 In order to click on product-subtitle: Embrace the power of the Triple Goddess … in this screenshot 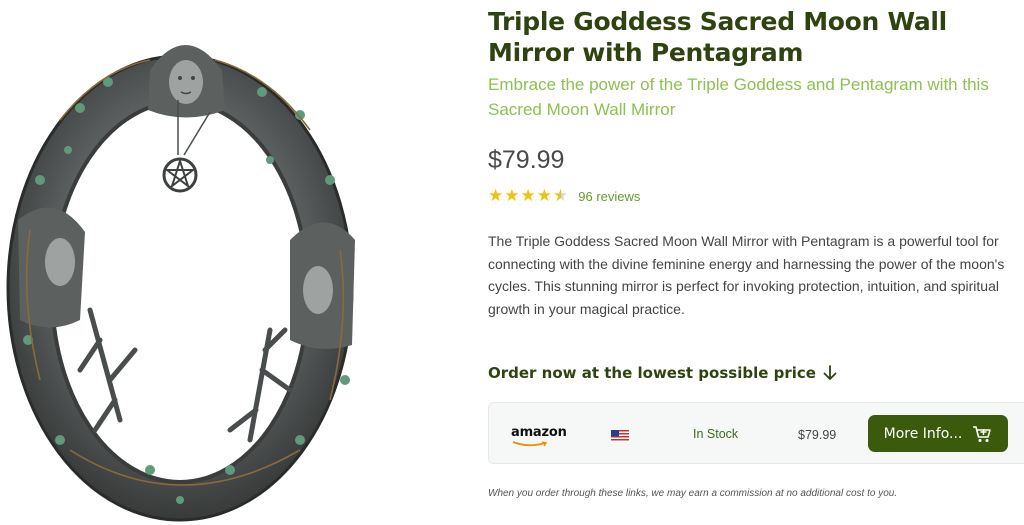, I will do `click(738, 97)`.